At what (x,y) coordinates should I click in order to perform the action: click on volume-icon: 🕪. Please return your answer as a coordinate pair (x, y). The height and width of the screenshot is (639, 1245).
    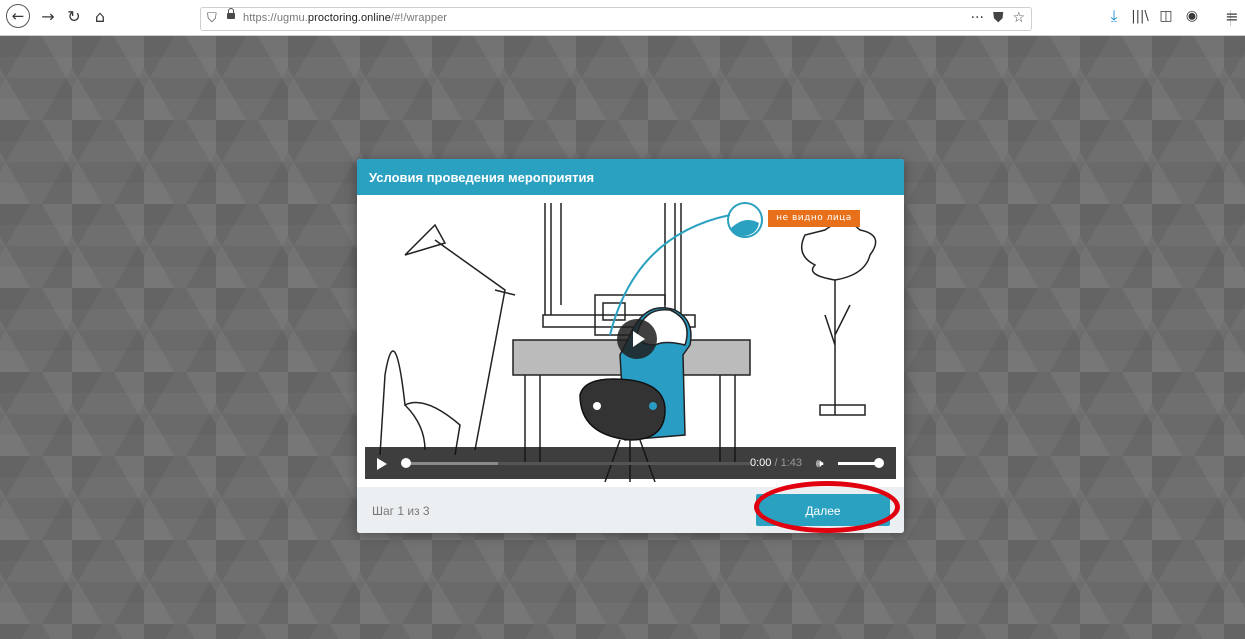
    Looking at the image, I should click on (820, 463).